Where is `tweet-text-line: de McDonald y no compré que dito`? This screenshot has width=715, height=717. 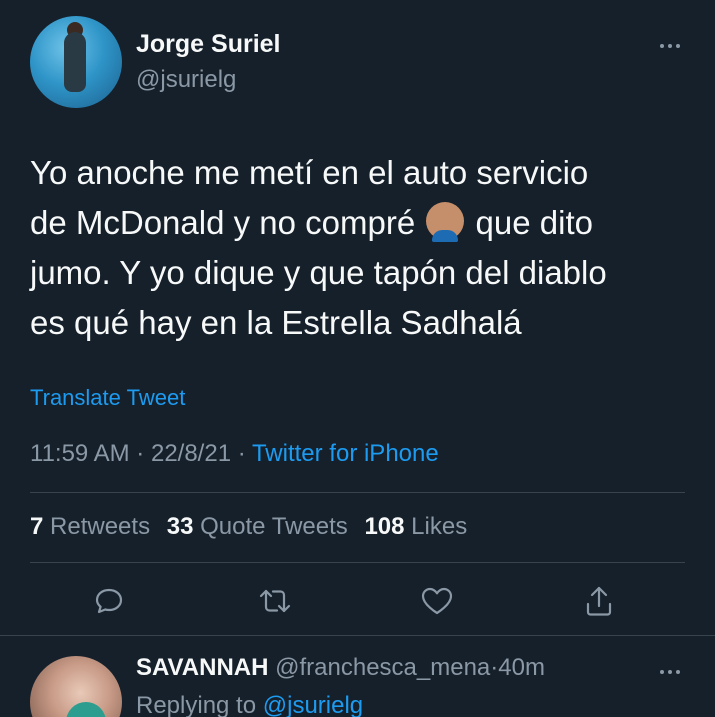
tweet-text-line: de McDonald y no compré que dito is located at coordinates (365, 223).